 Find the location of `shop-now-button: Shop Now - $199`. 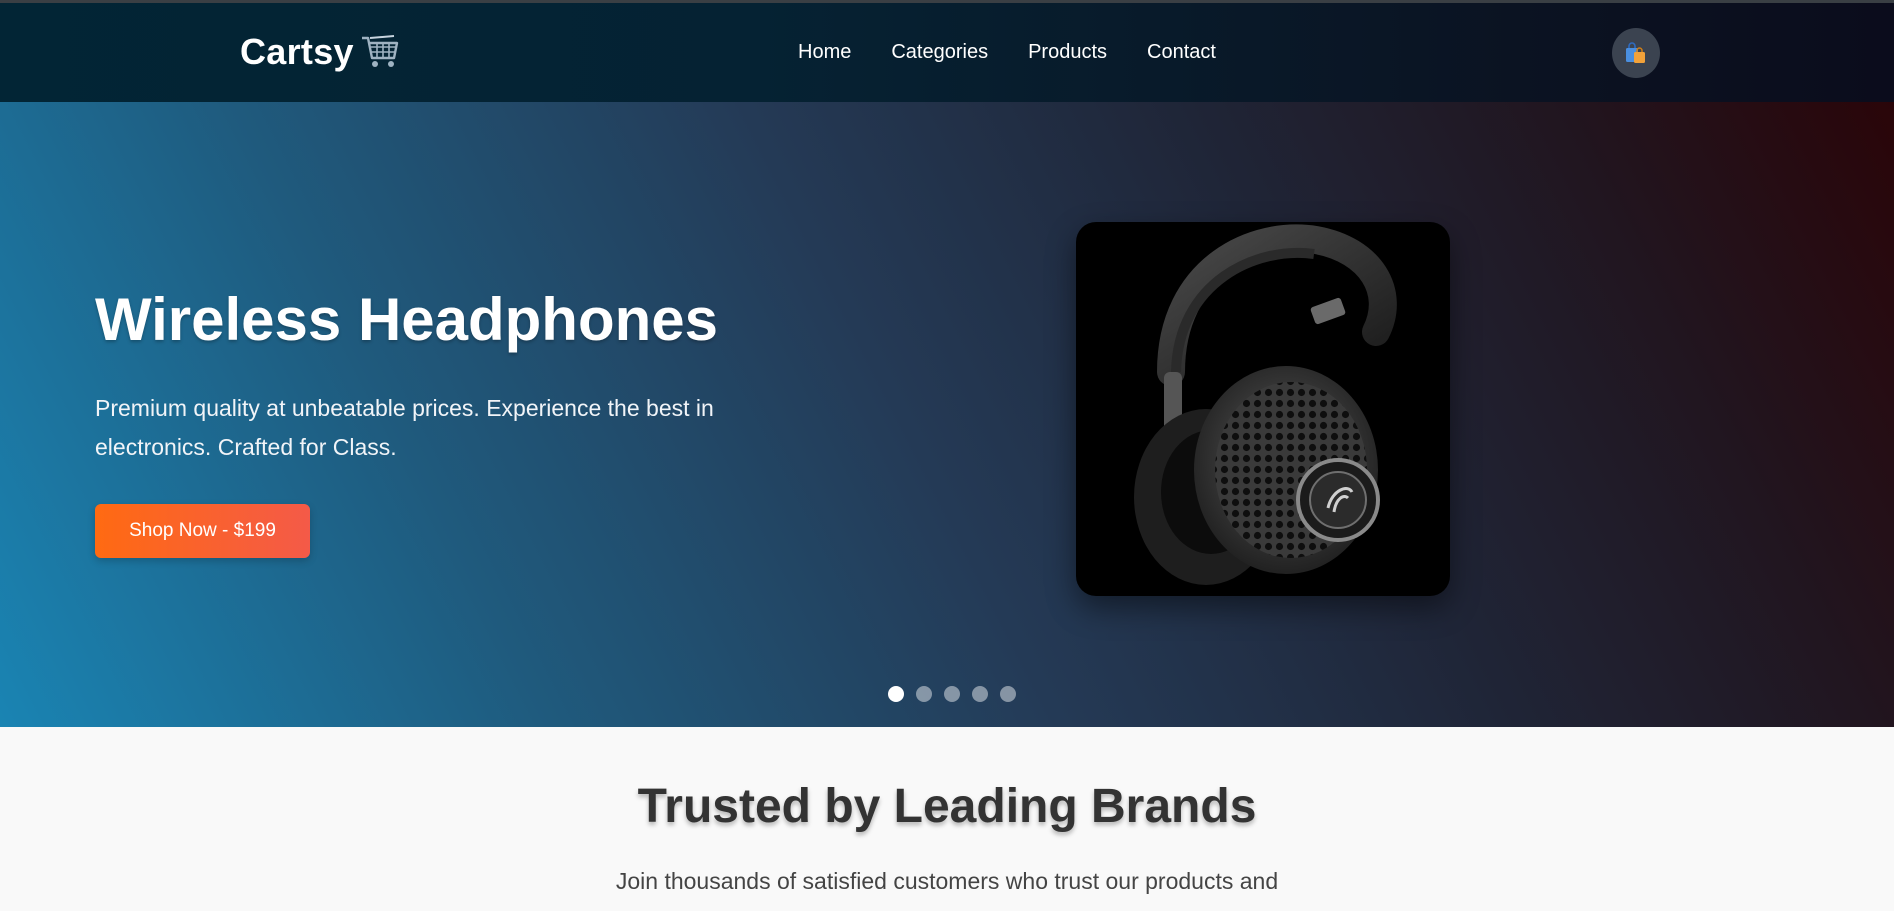

shop-now-button: Shop Now - $199 is located at coordinates (202, 531).